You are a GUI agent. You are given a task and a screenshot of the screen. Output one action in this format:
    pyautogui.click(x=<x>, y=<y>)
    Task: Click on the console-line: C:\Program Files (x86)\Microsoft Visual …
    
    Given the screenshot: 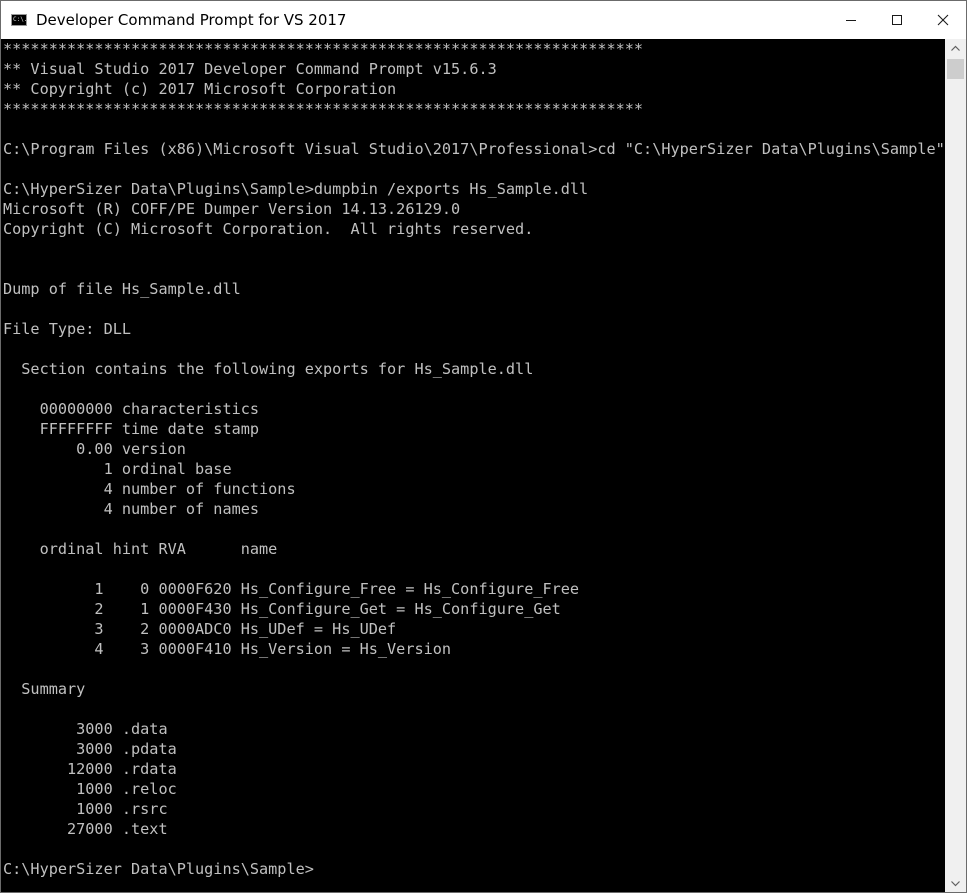 What is the action you would take?
    pyautogui.click(x=474, y=149)
    